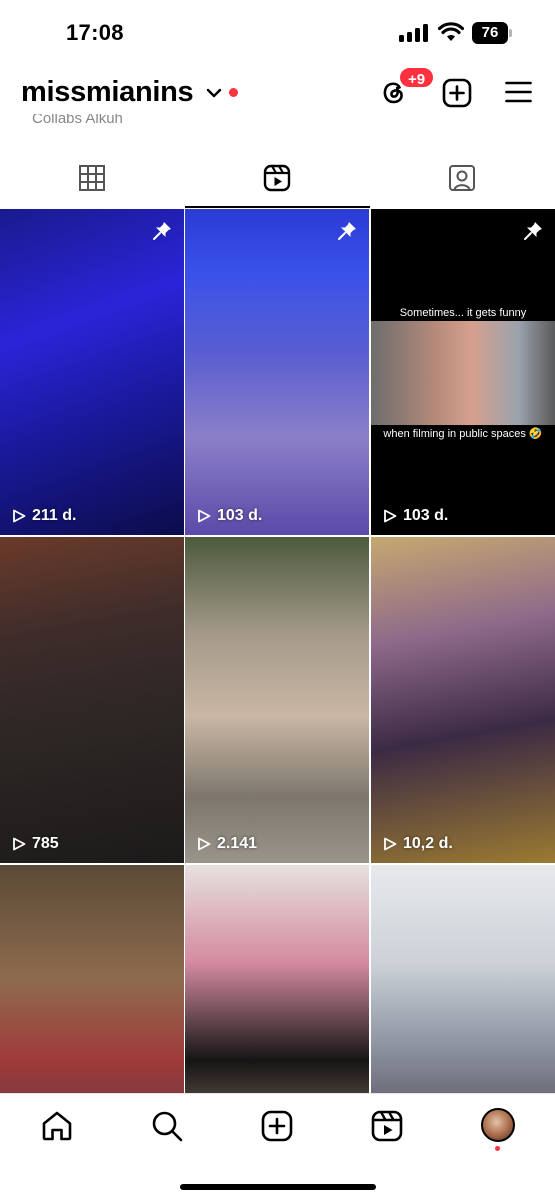  I want to click on view-count-label: 785, so click(45, 843).